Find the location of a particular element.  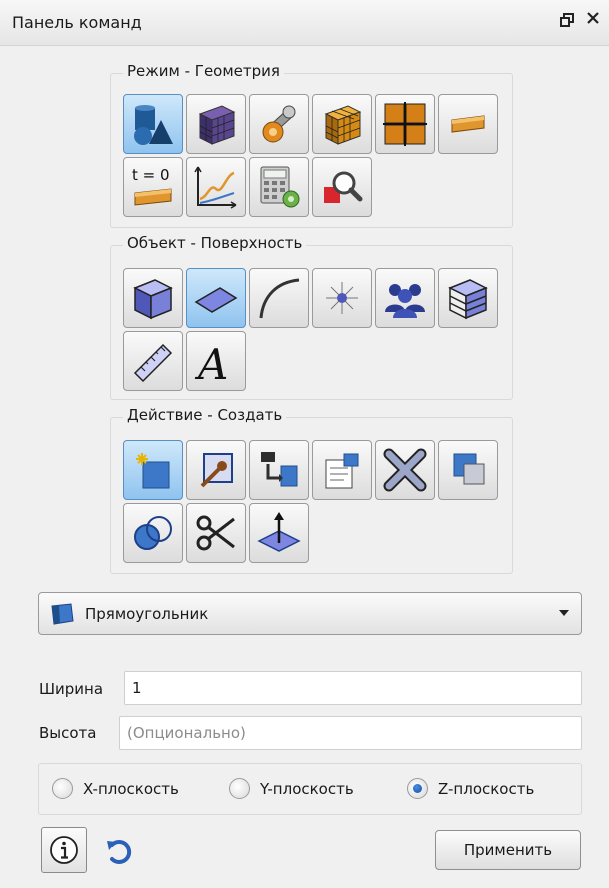

info-icon is located at coordinates (64, 850).